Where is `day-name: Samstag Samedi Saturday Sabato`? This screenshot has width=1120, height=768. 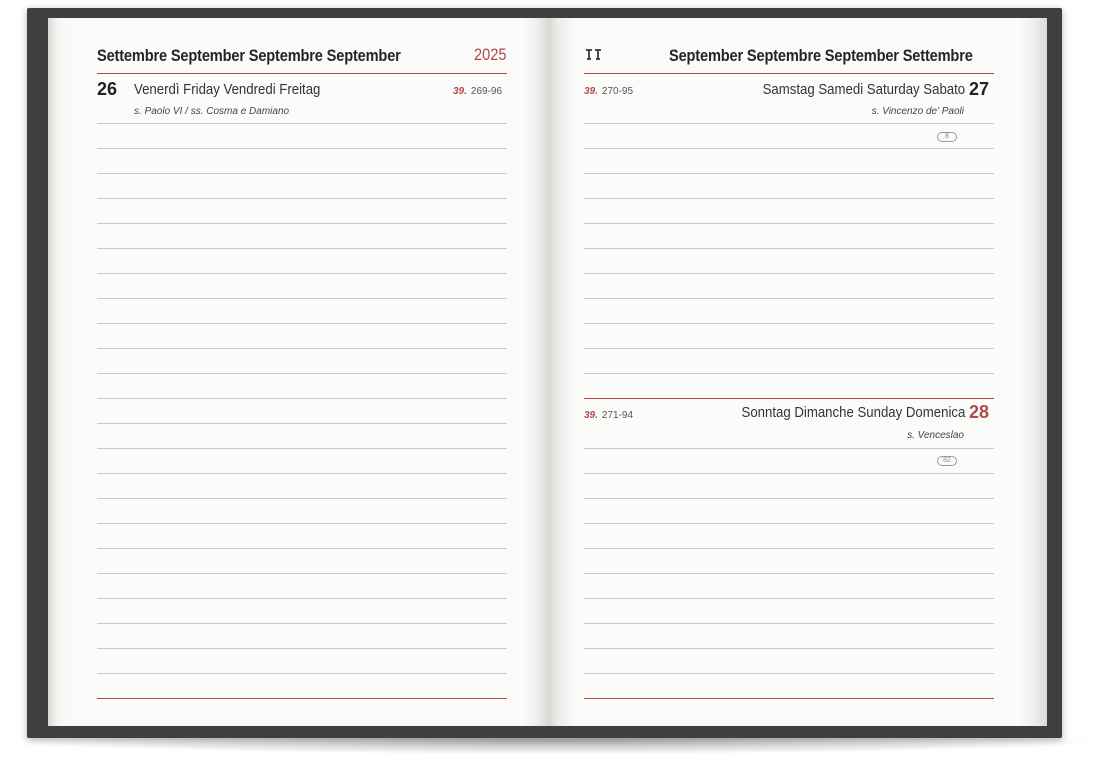 day-name: Samstag Samedi Saturday Sabato is located at coordinates (863, 89).